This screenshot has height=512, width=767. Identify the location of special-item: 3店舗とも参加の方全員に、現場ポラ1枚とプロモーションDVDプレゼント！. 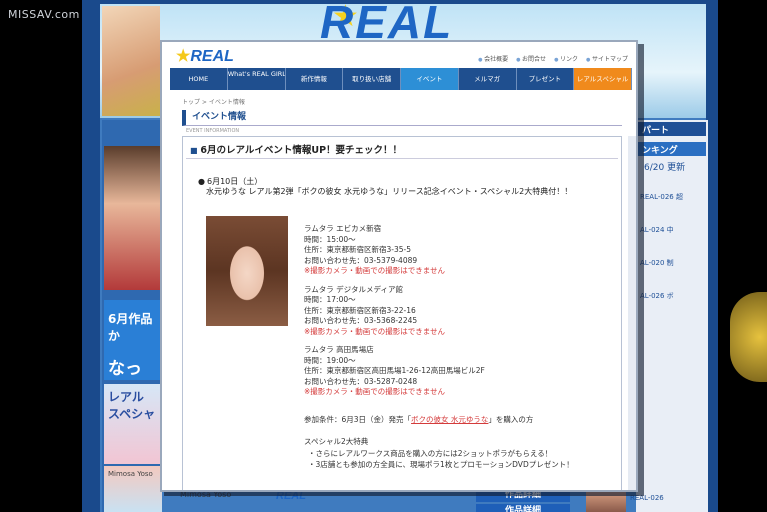
(463, 464).